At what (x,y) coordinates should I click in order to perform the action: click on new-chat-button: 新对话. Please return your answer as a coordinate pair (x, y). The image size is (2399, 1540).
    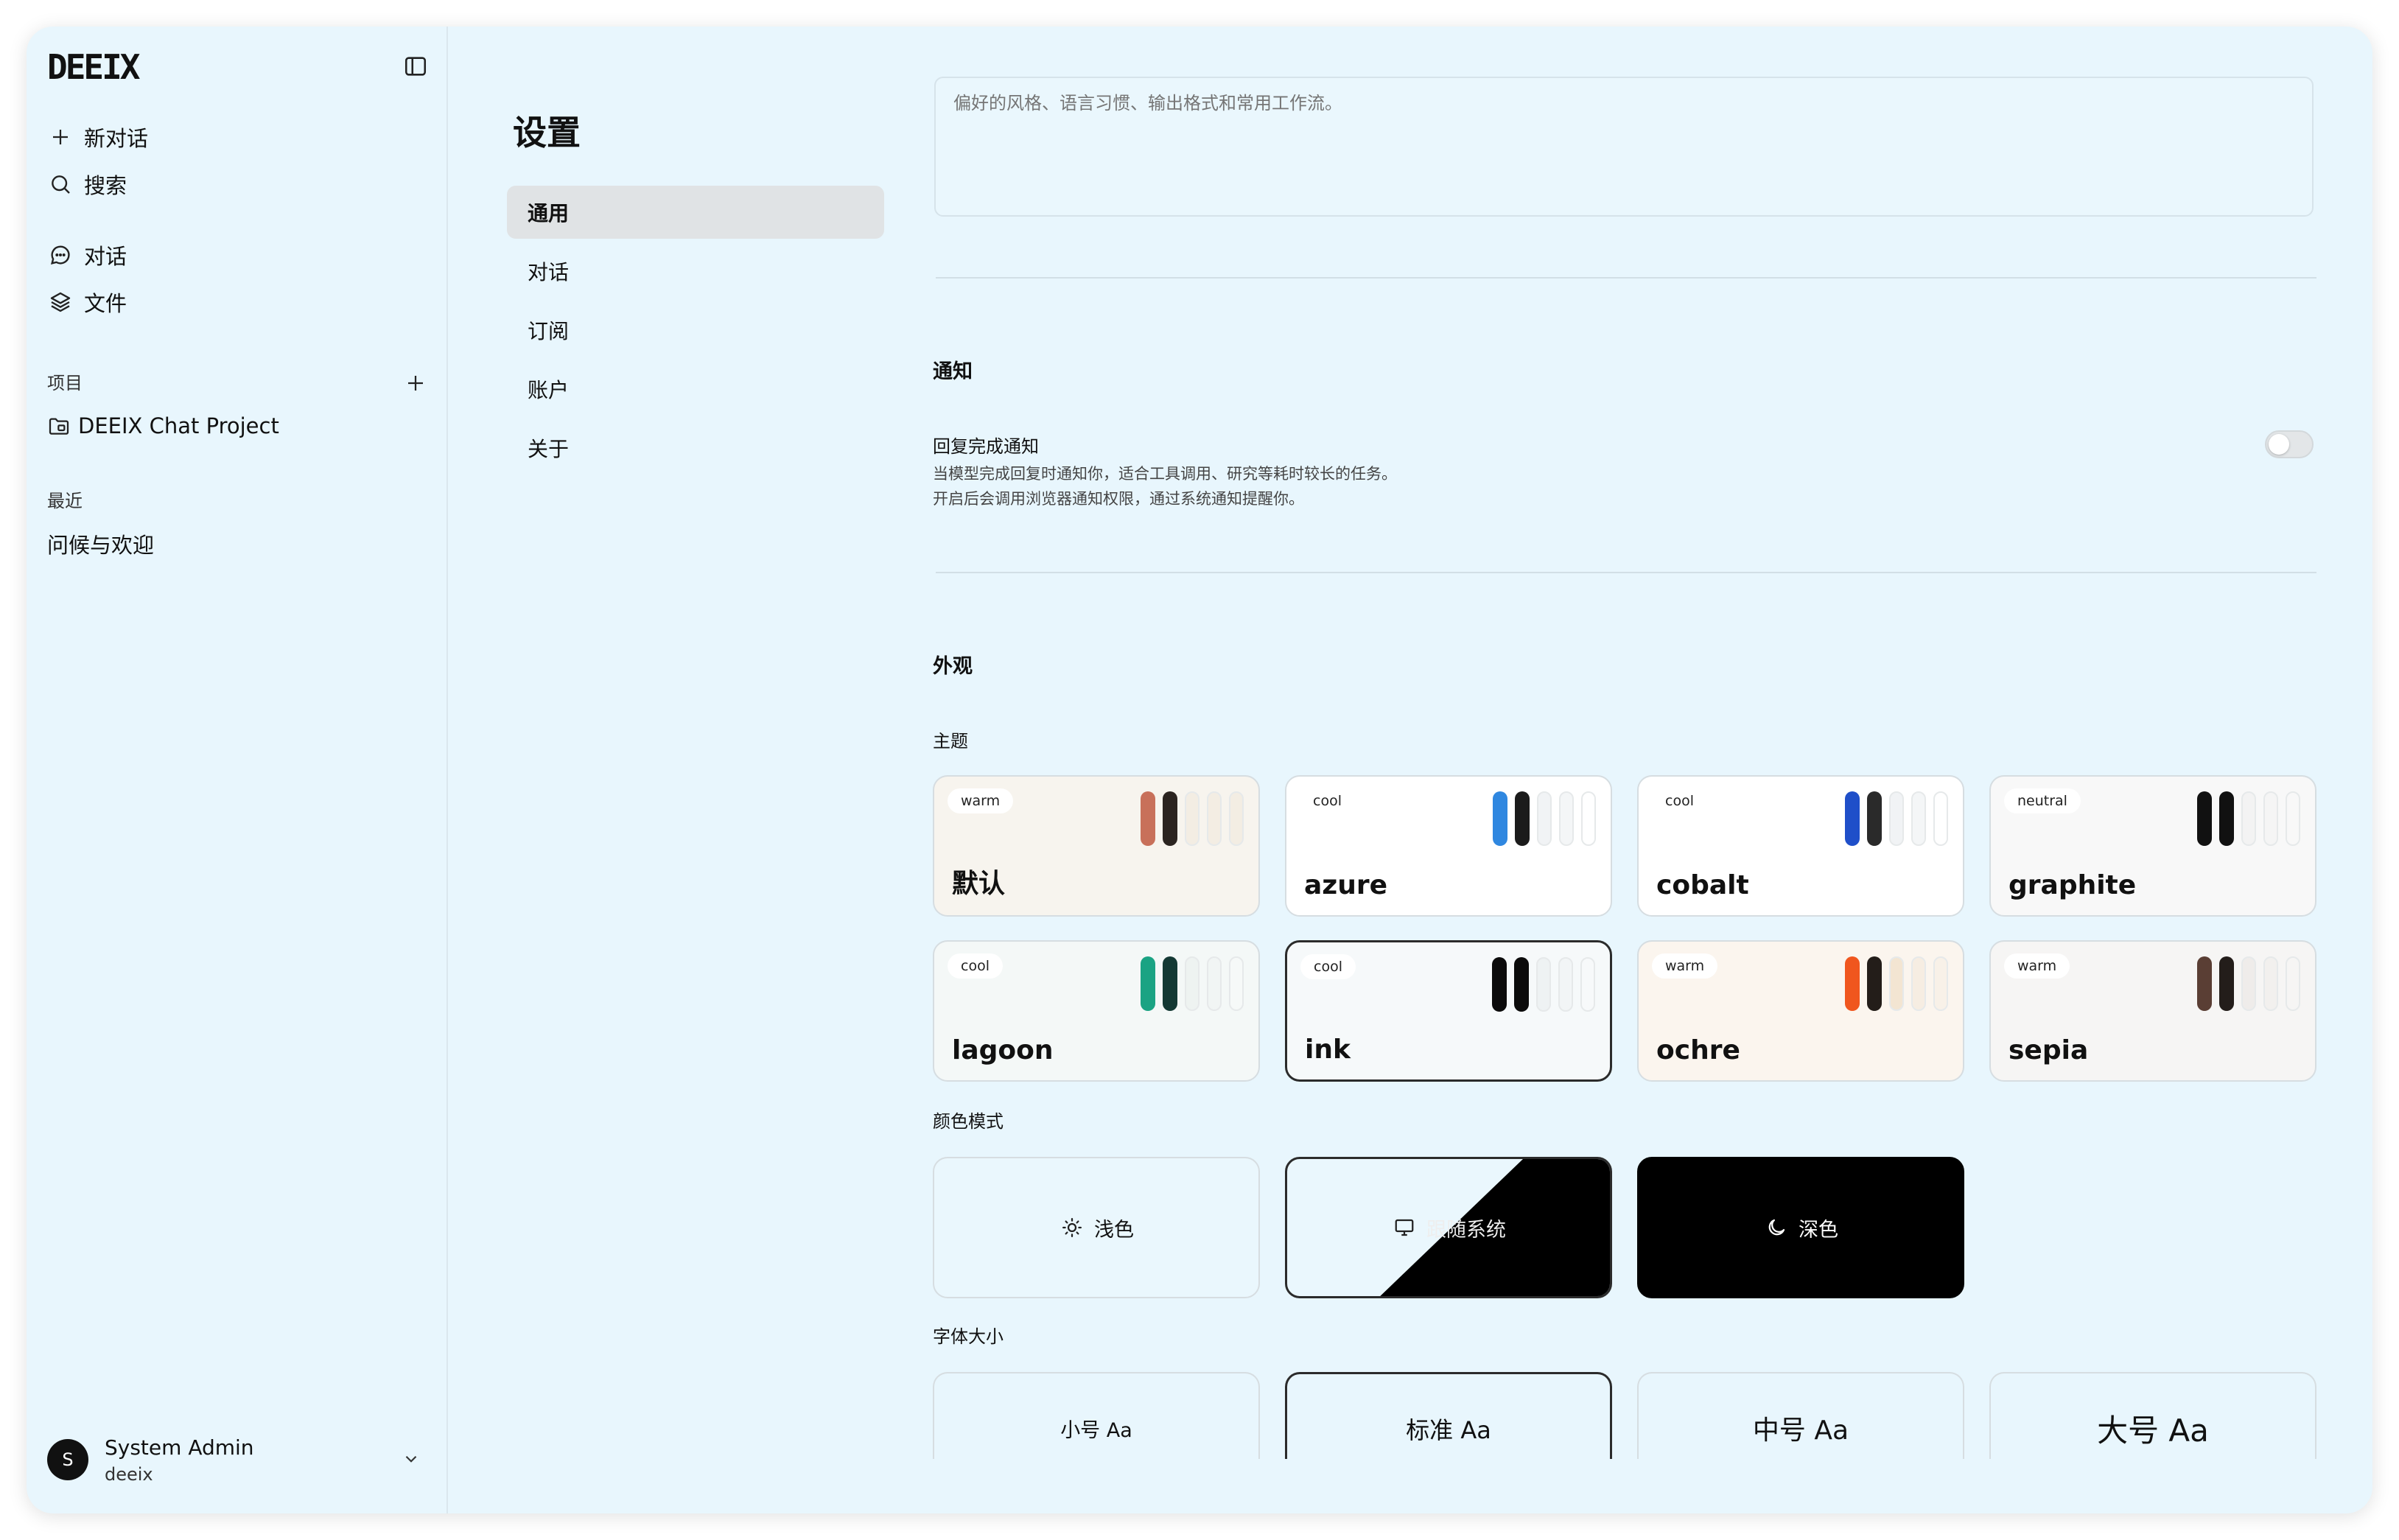
    Looking at the image, I should click on (96, 137).